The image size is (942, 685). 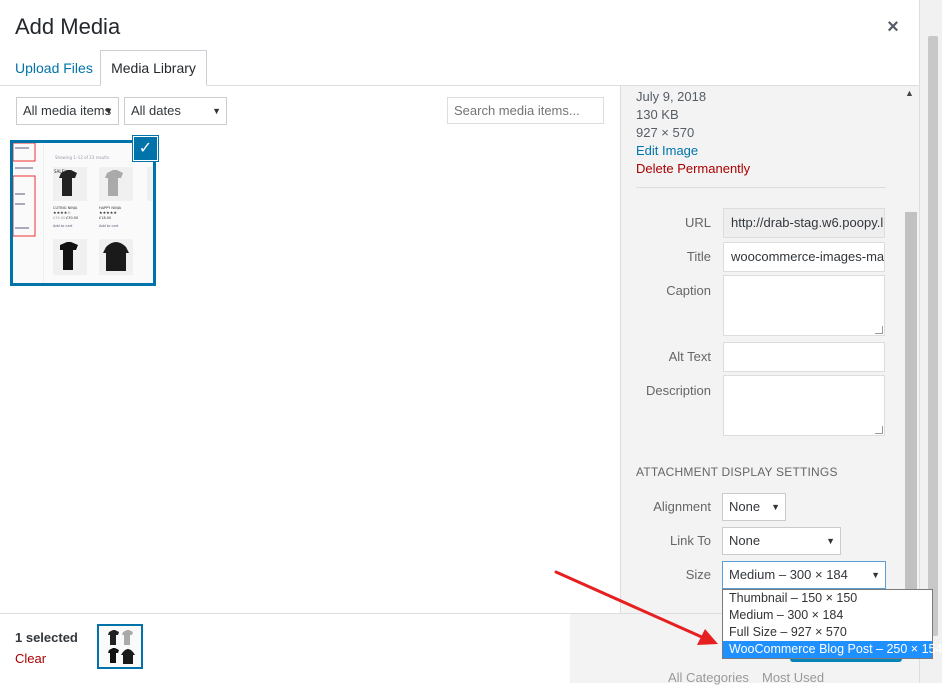 I want to click on size-option-thumbnail: Thumbnail – 150 × 150, so click(x=827, y=598).